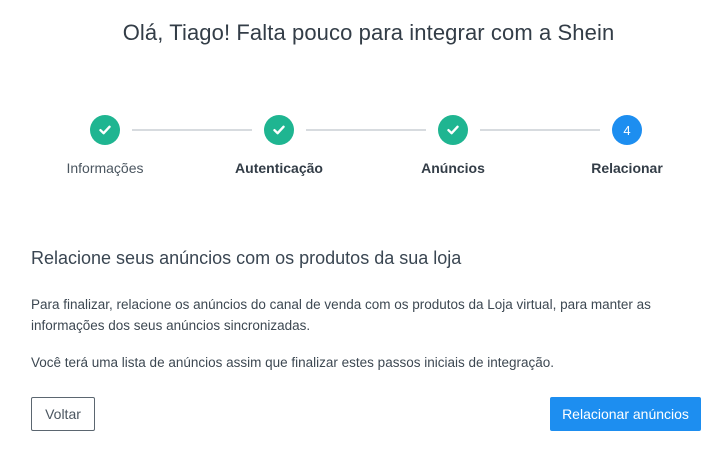 The width and height of the screenshot is (719, 454). I want to click on relate-listings-button: Relacionar anúncios, so click(625, 414).